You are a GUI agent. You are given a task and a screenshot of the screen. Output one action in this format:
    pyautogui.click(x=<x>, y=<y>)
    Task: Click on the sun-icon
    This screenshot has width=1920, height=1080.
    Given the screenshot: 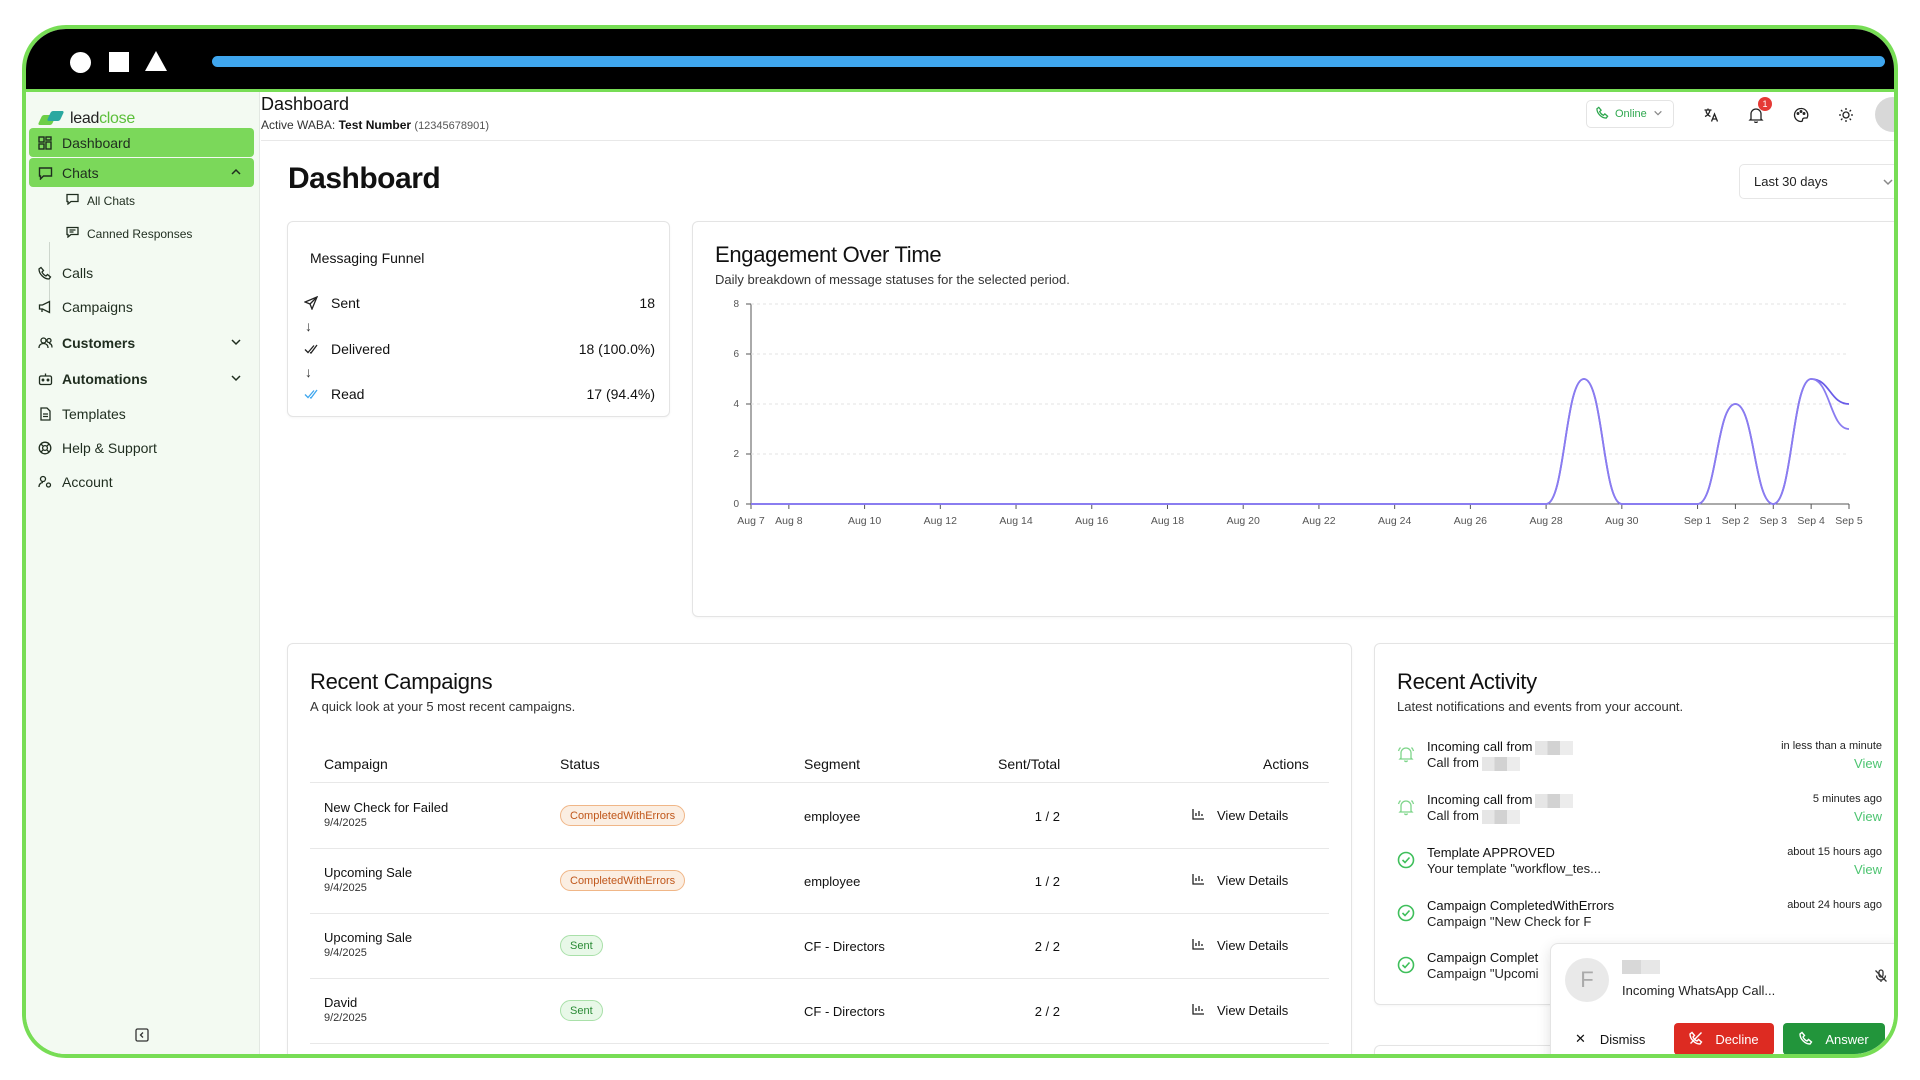 What is the action you would take?
    pyautogui.click(x=1846, y=115)
    